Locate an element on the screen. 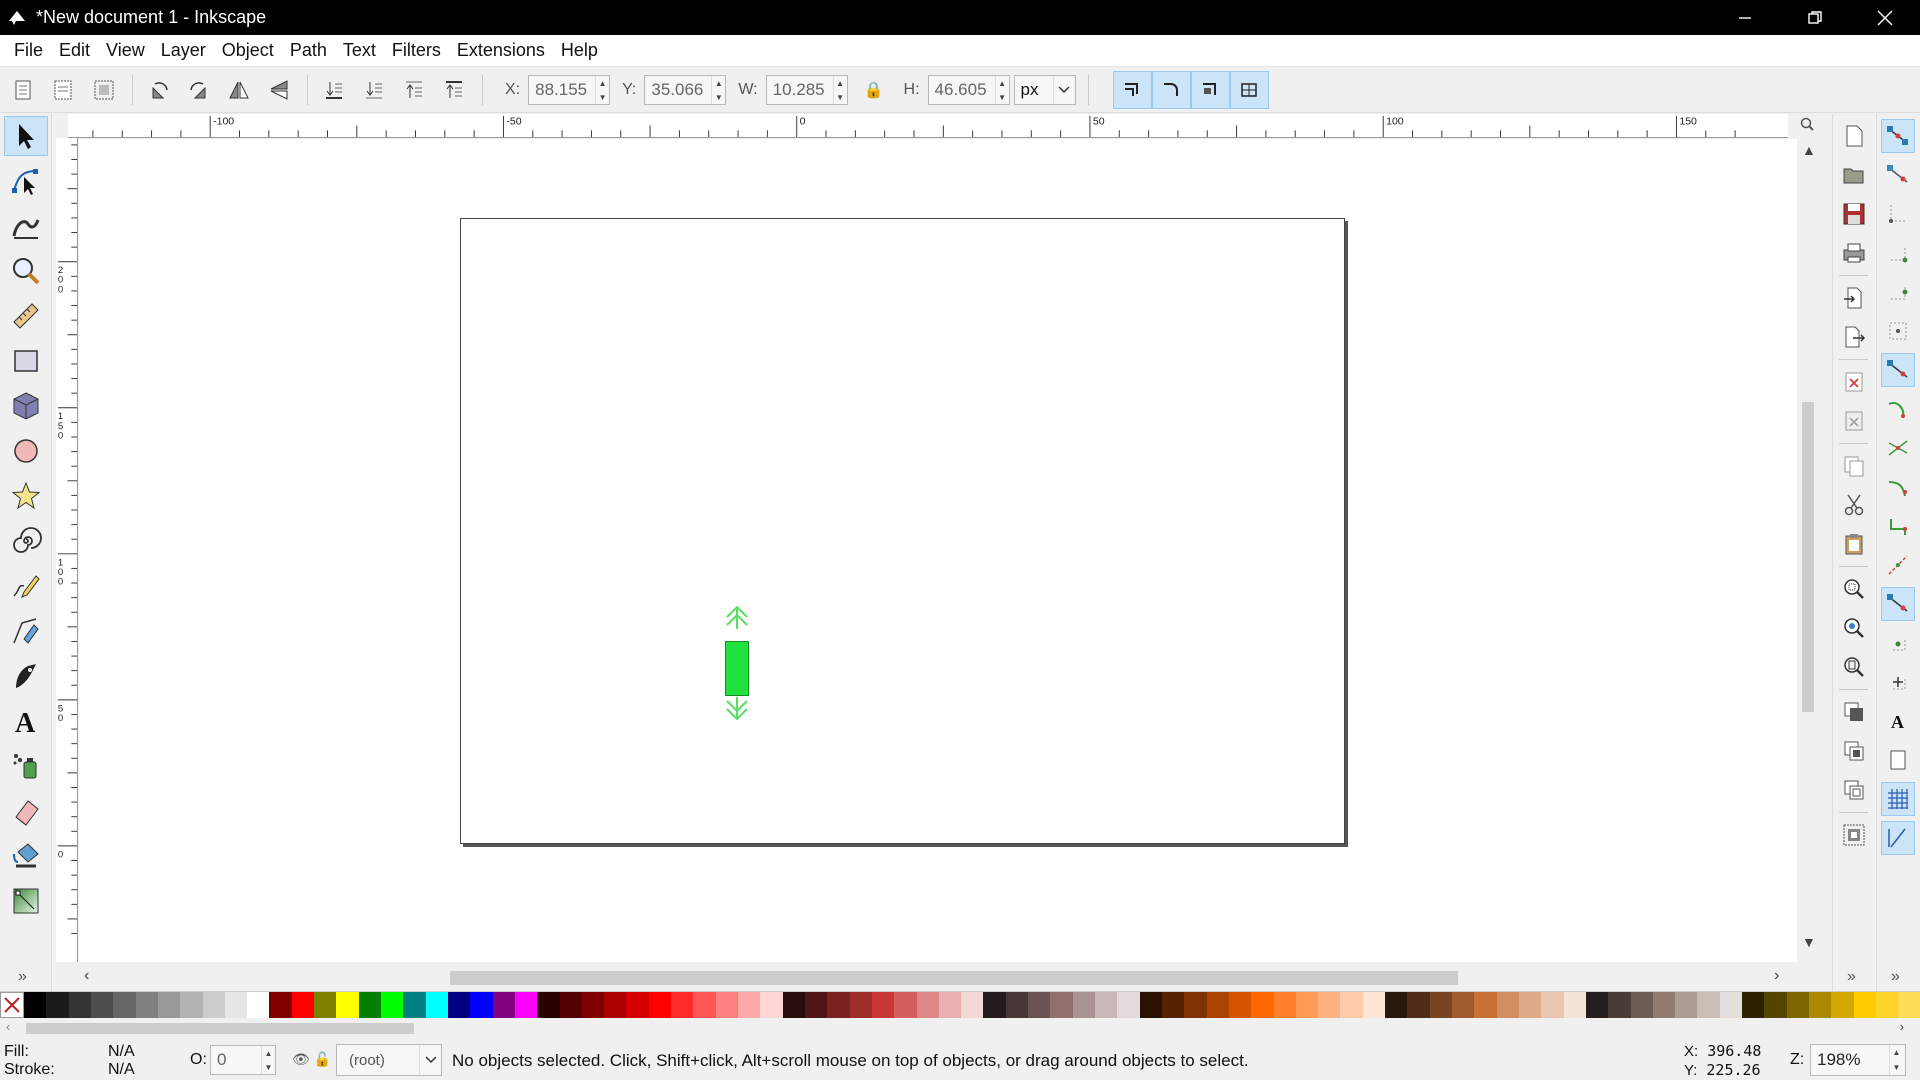 This screenshot has height=1080, width=1920. rotate-ccw-button is located at coordinates (159, 90).